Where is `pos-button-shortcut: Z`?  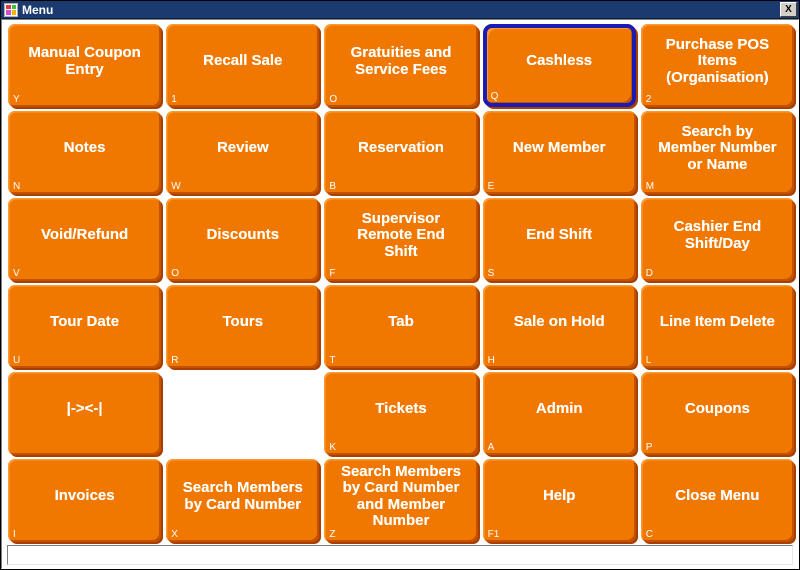 pos-button-shortcut: Z is located at coordinates (332, 534).